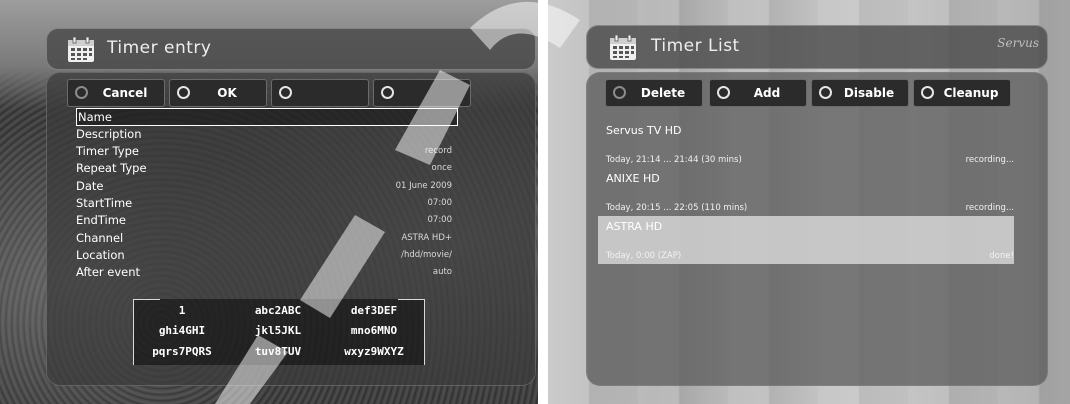  I want to click on field-label: Name, so click(95, 117).